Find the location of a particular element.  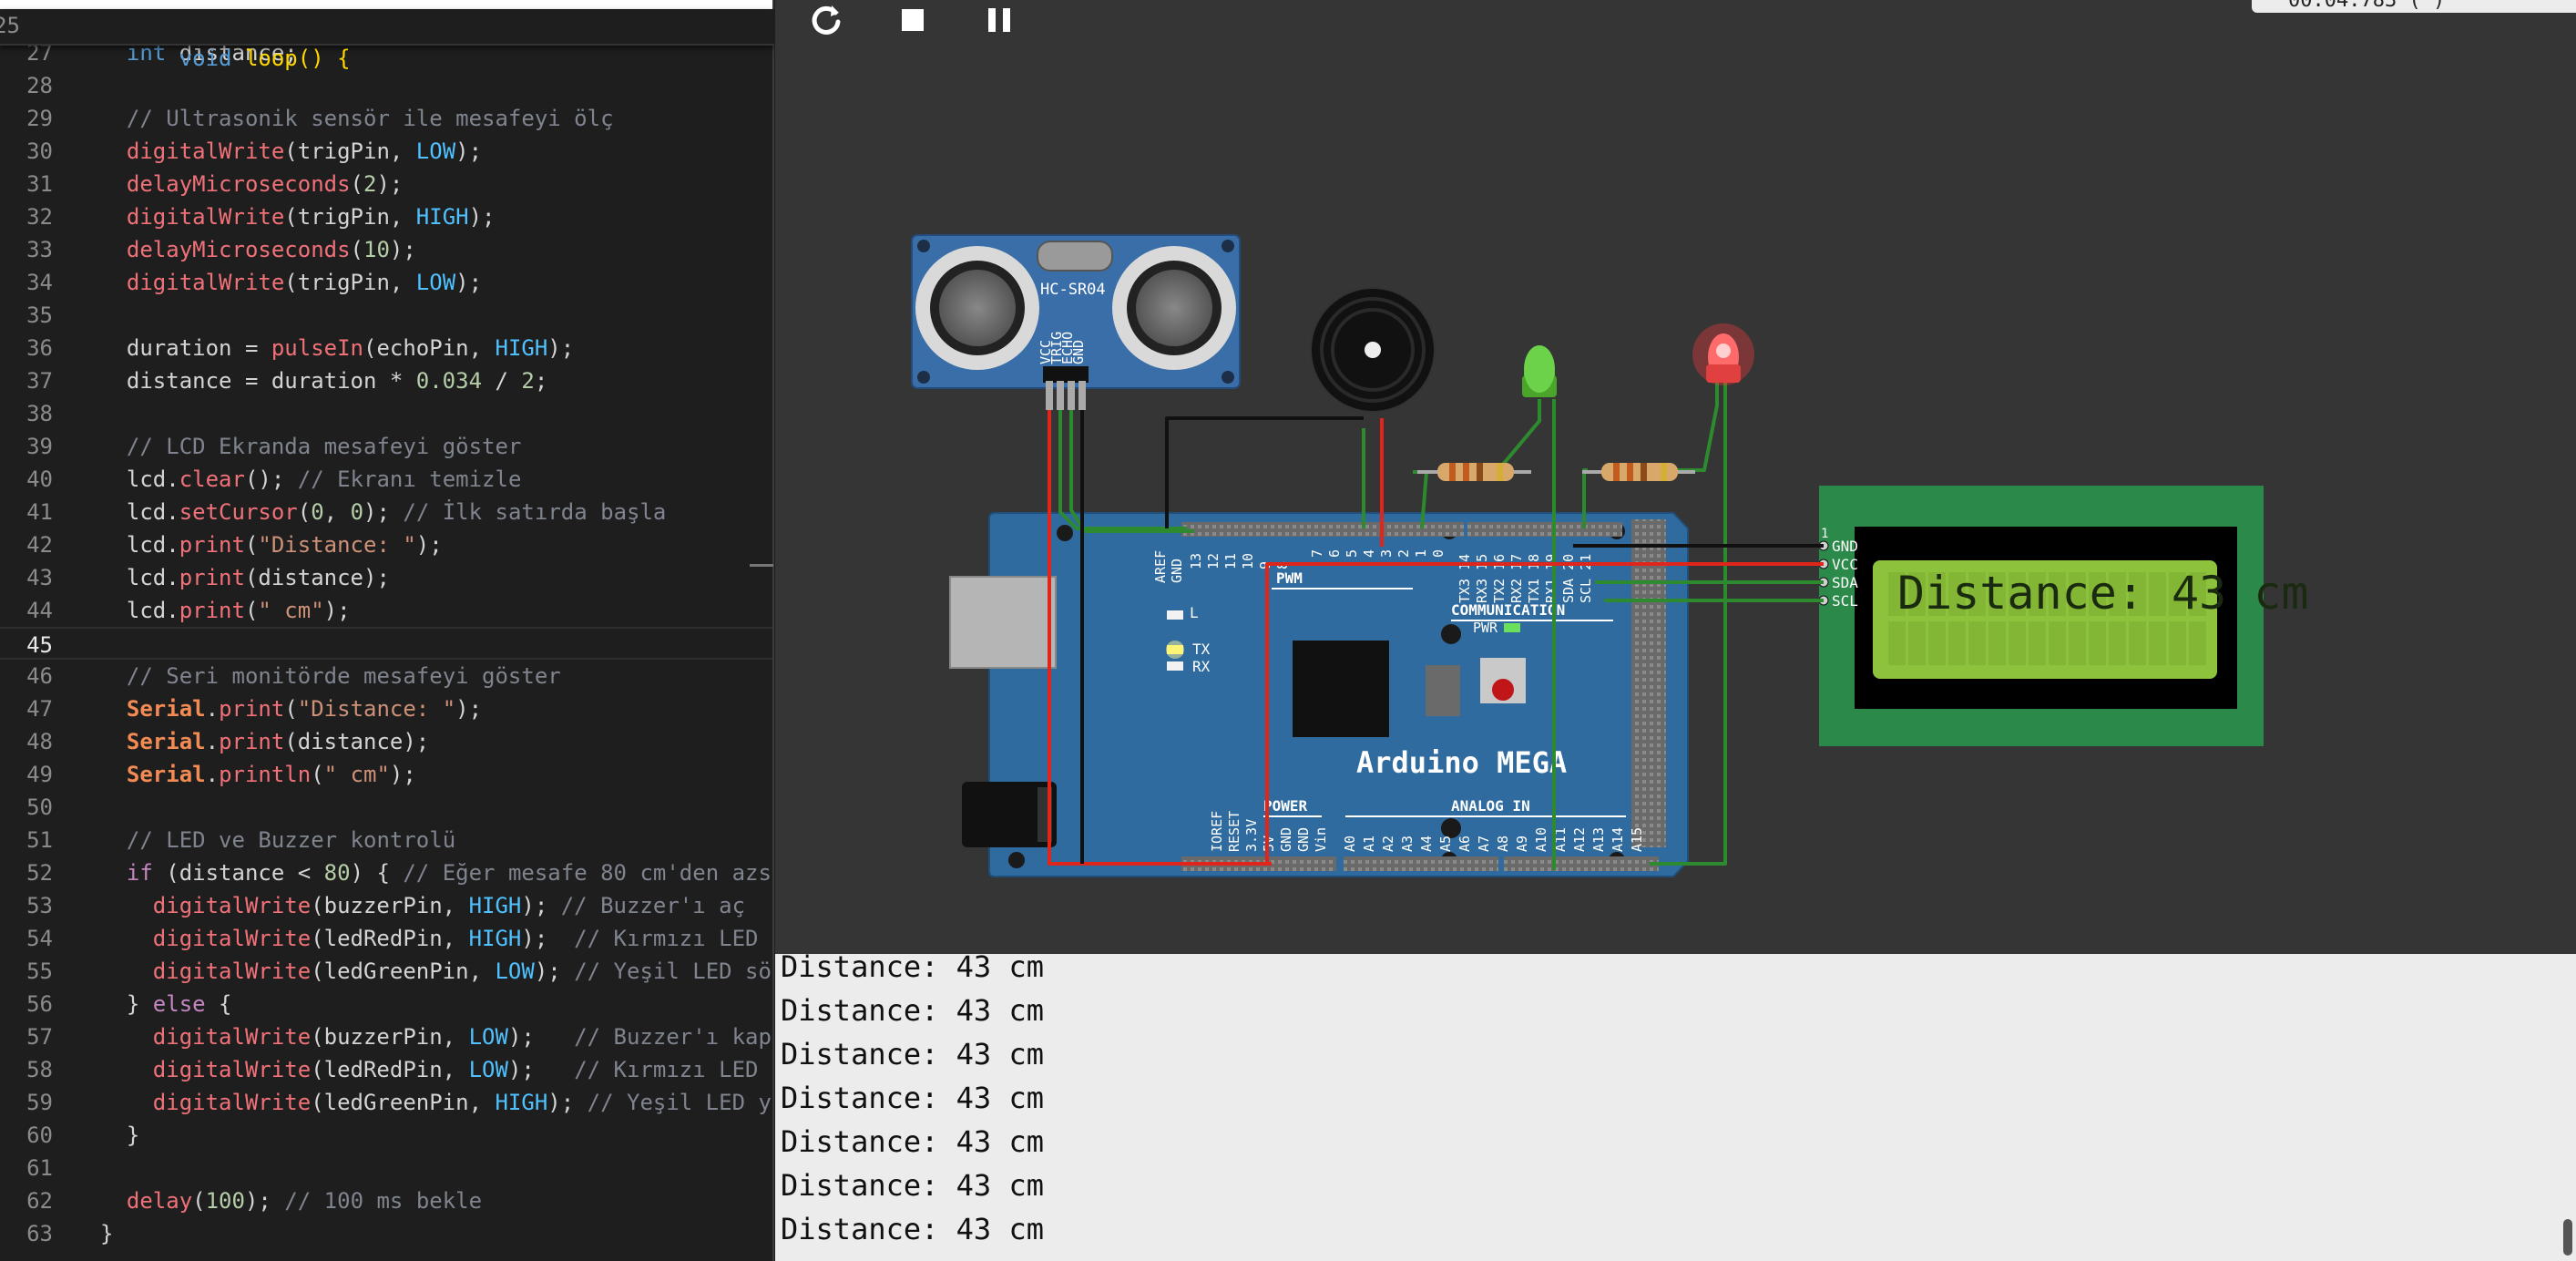

line-number: 51 is located at coordinates (39, 840).